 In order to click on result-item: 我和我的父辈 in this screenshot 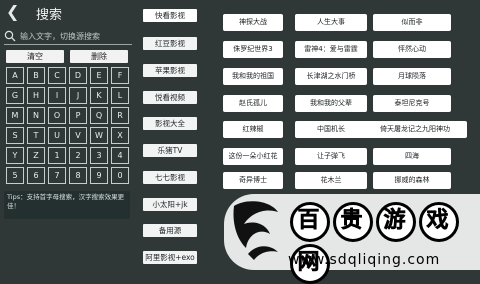, I will do `click(331, 103)`.